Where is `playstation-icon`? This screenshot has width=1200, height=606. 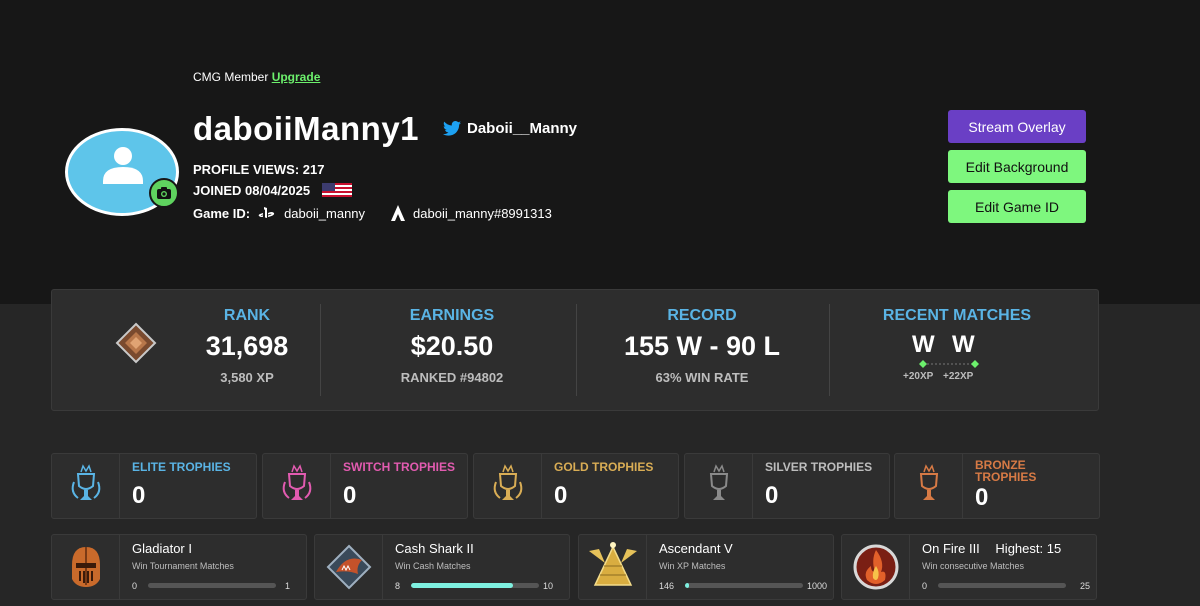 playstation-icon is located at coordinates (266, 212).